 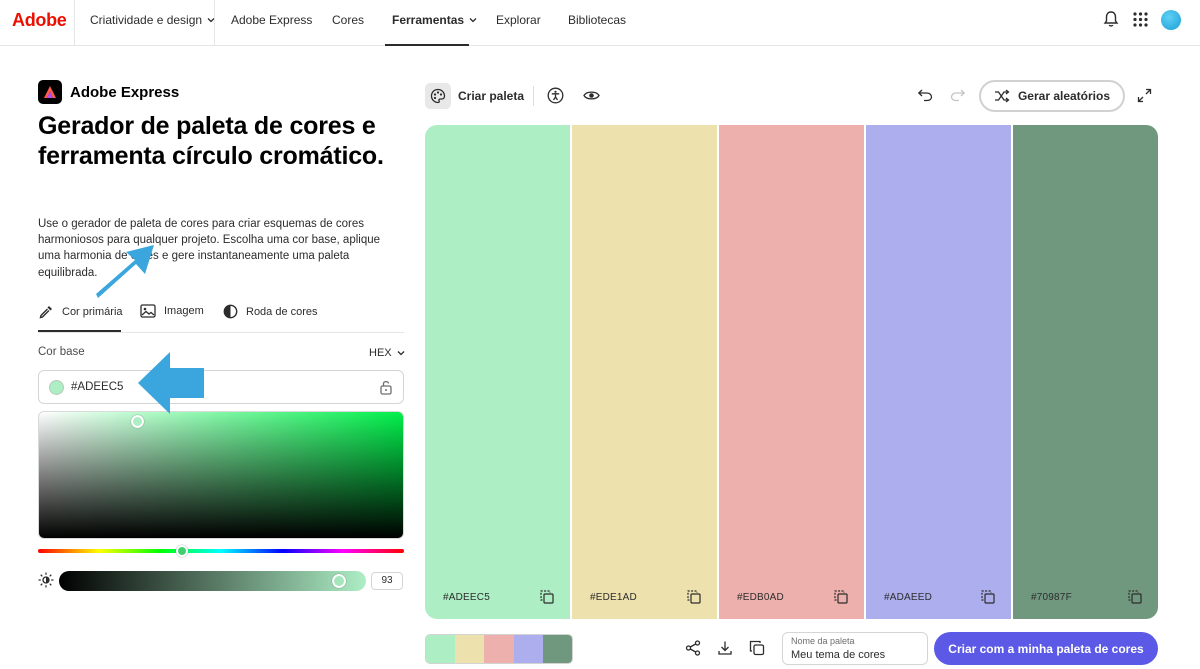 What do you see at coordinates (1064, 96) in the screenshot?
I see `generate-random-label: Gerar aleatórios` at bounding box center [1064, 96].